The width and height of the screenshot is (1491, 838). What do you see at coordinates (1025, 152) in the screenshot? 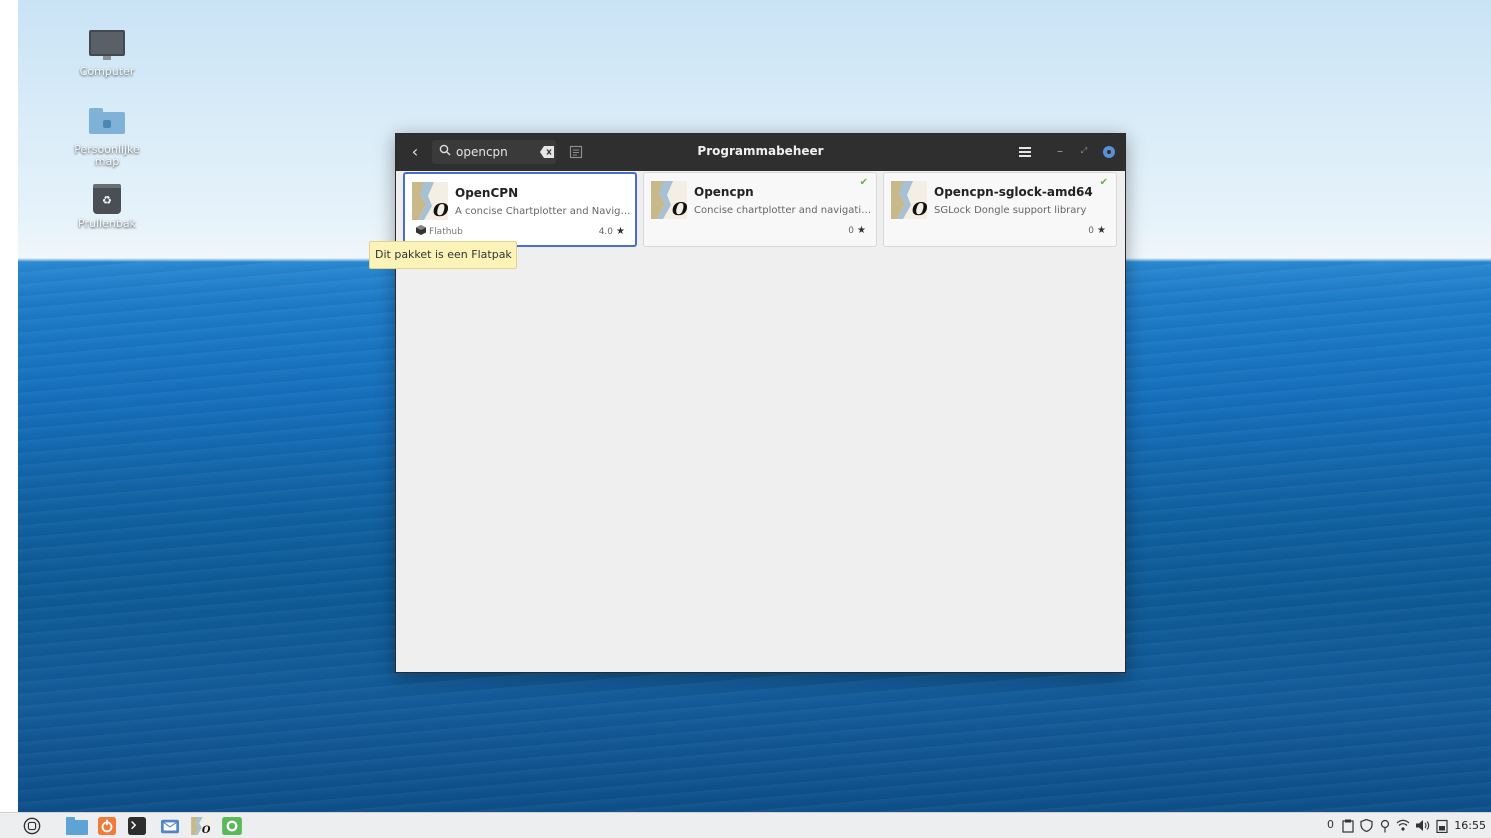
I see `hamburger-menu-icon` at bounding box center [1025, 152].